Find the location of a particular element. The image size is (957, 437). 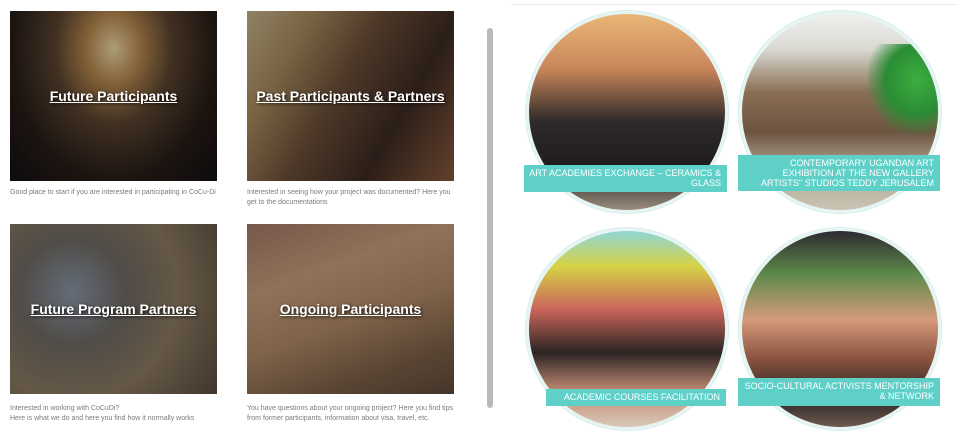

card-title: Future Program Partners is located at coordinates (113, 309).